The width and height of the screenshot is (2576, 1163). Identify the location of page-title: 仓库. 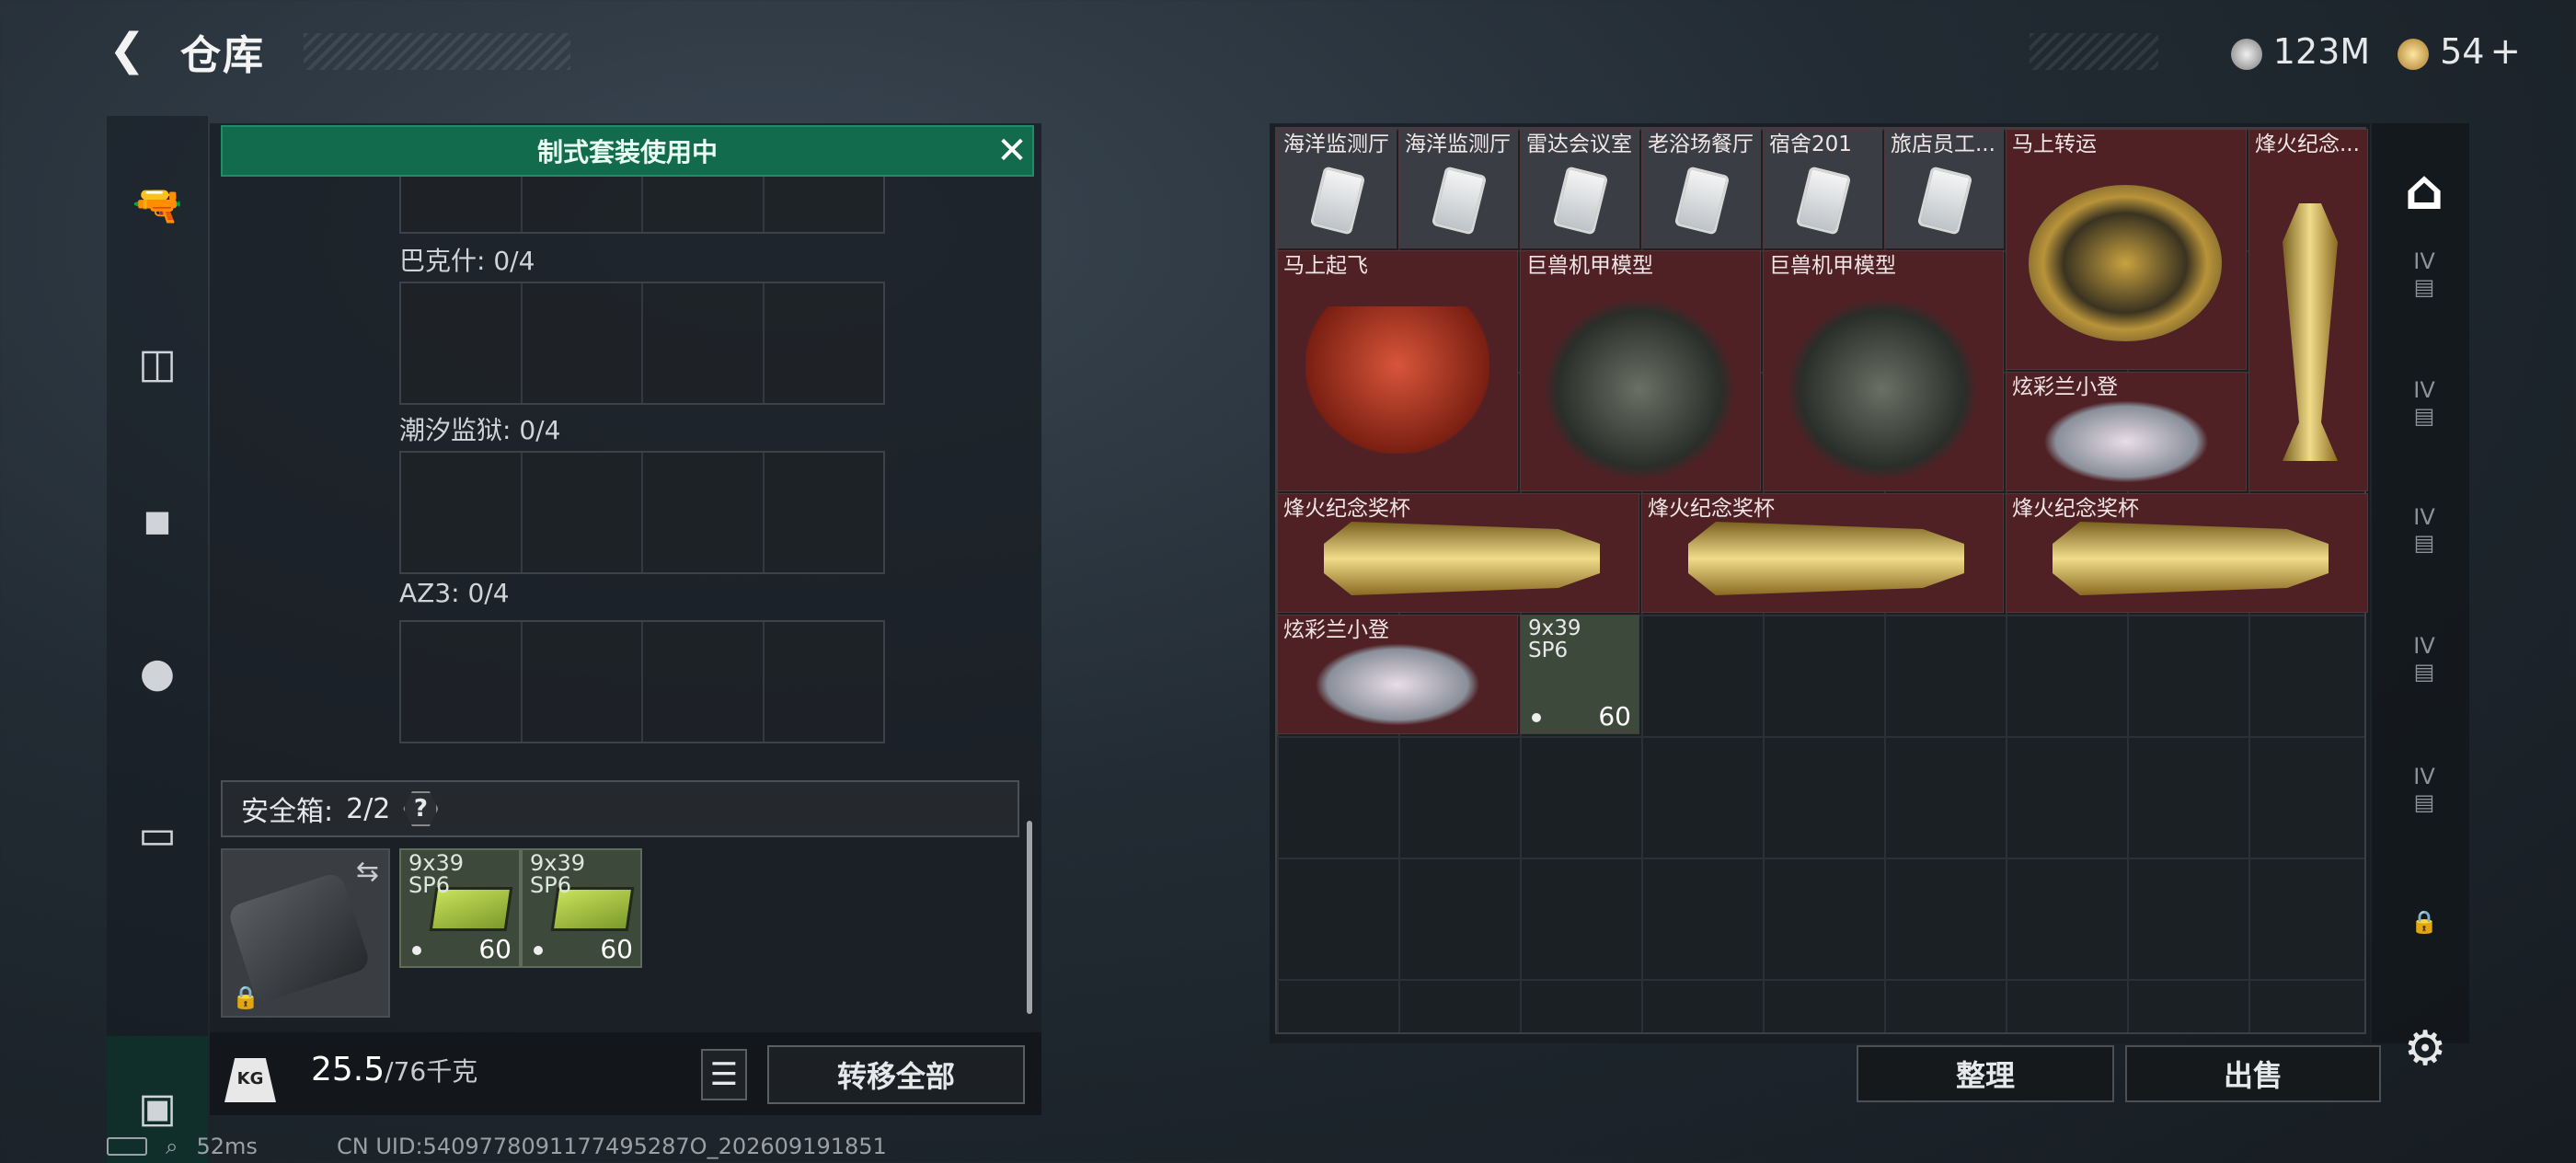
(222, 56).